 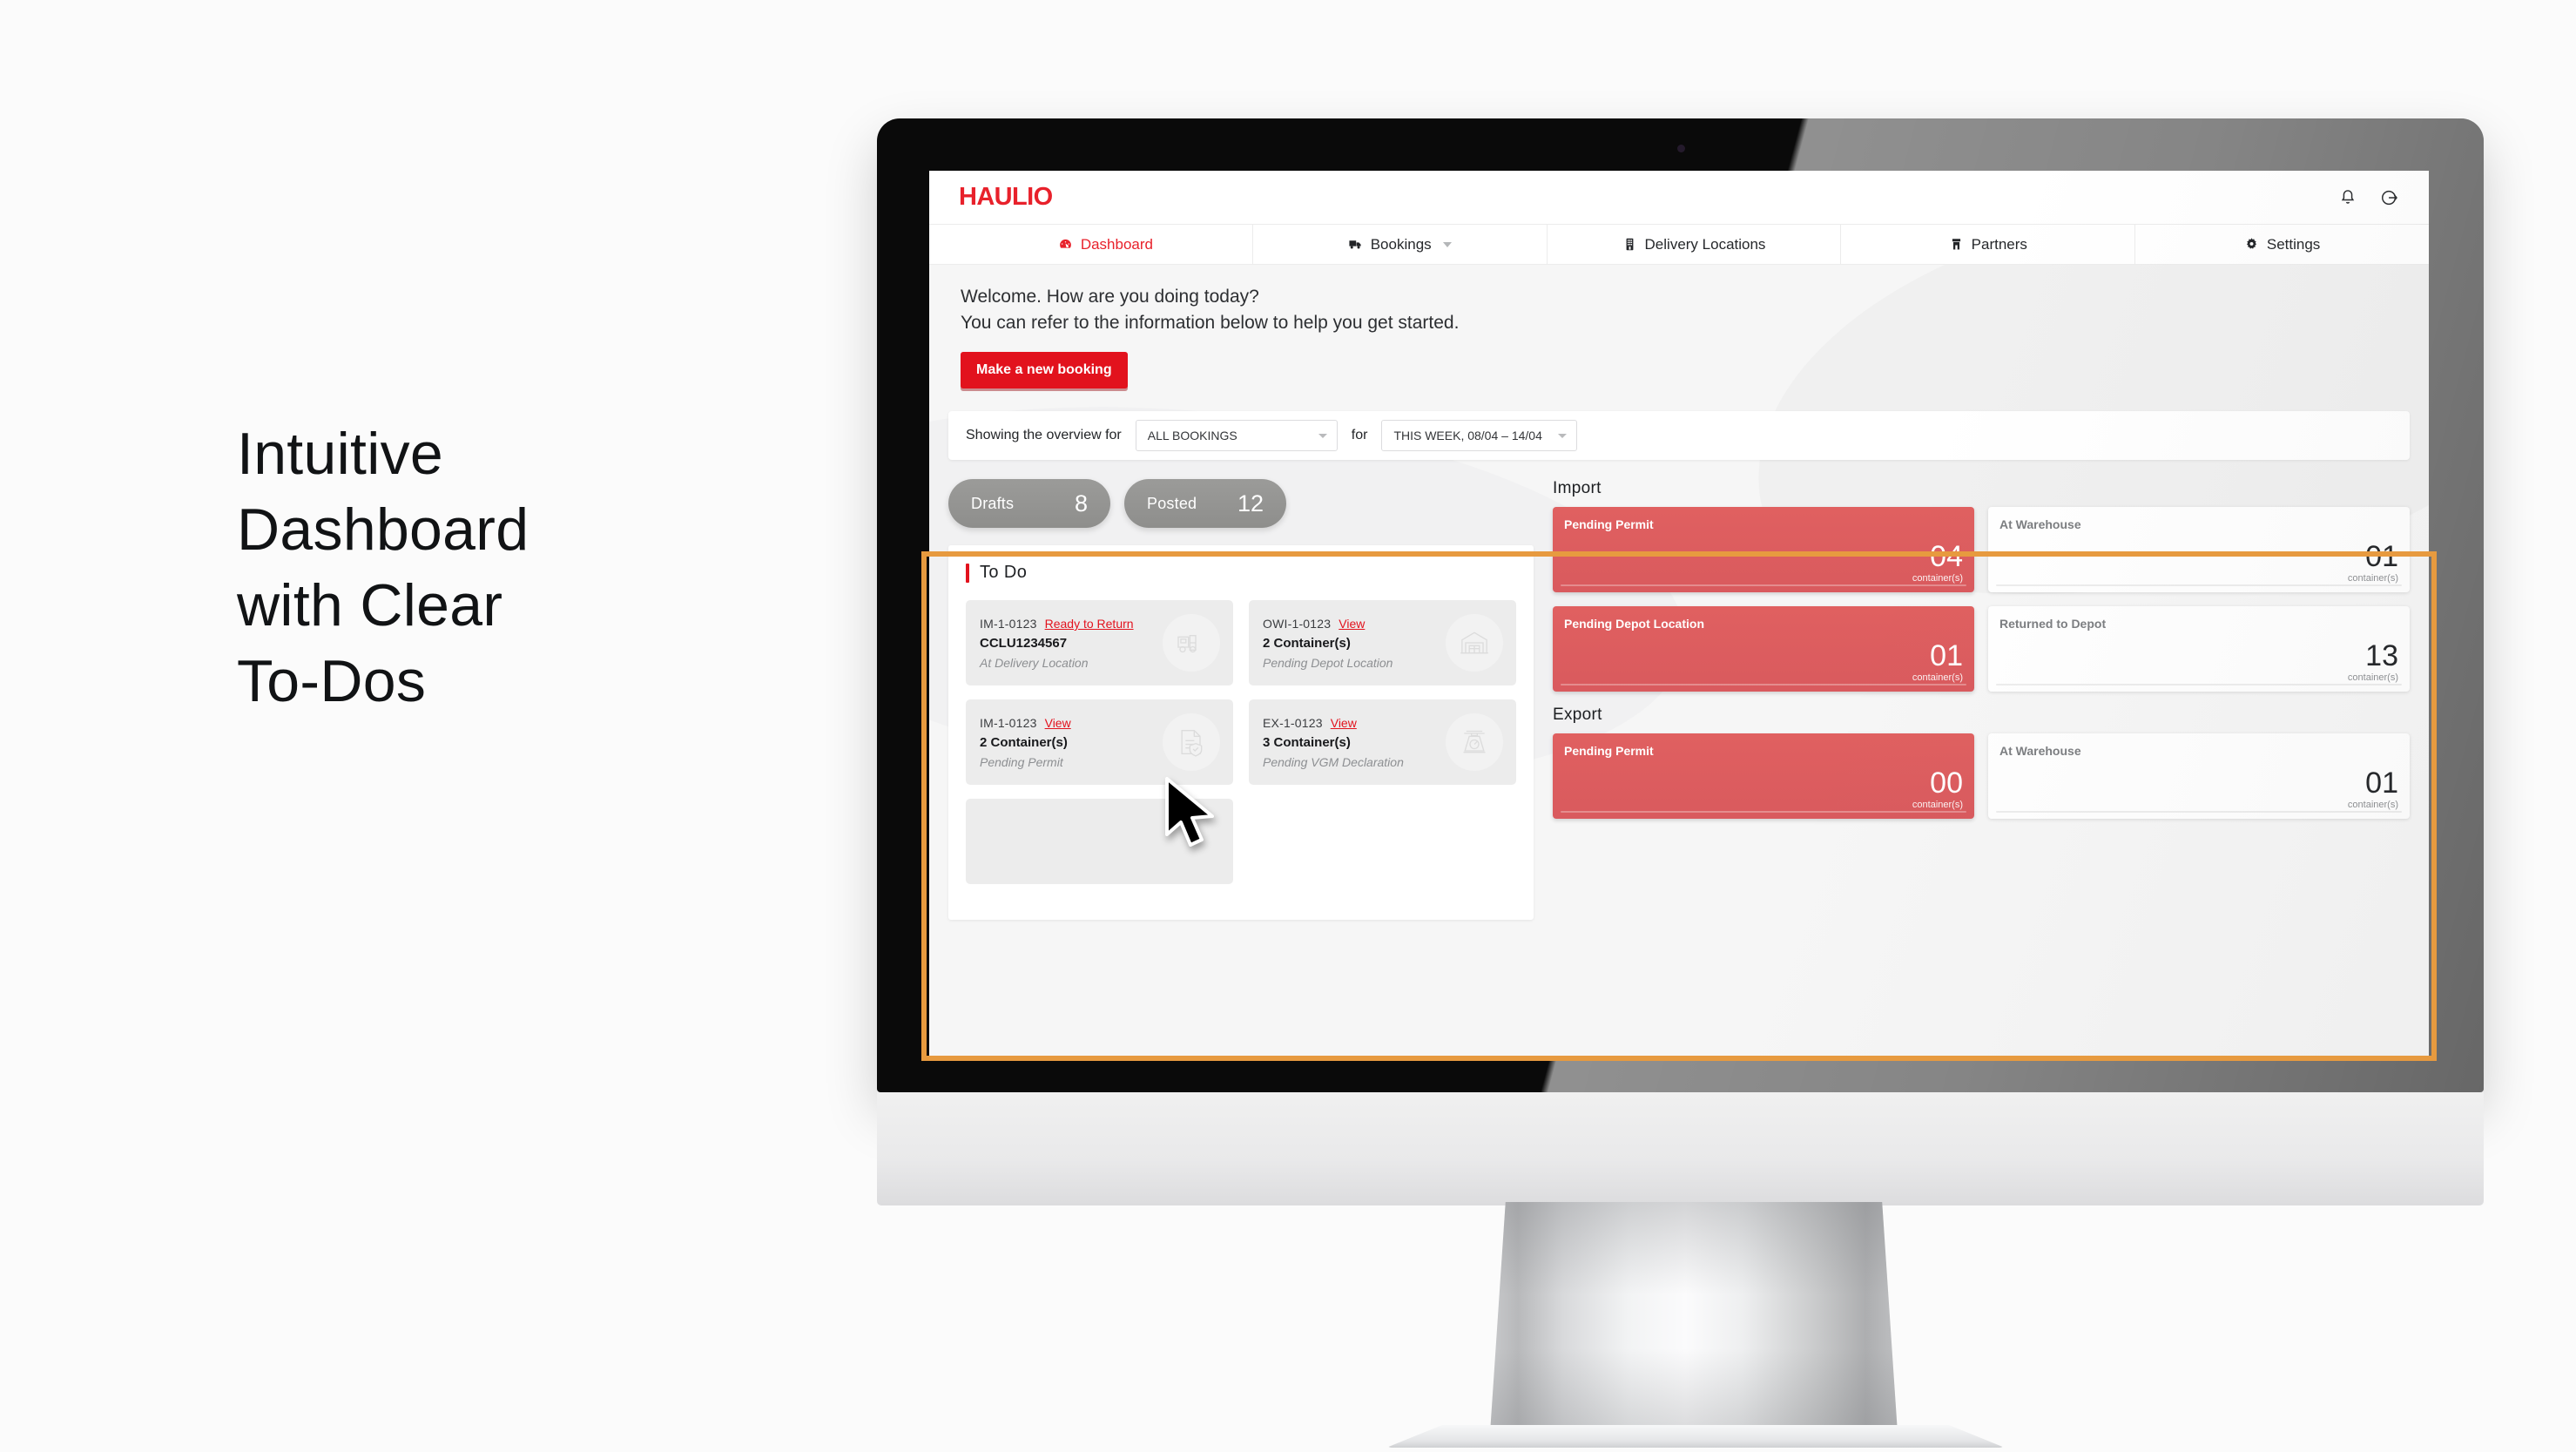 I want to click on promo-headline: Intuitive Dashboard with Clear To-Dos, so click(x=383, y=568).